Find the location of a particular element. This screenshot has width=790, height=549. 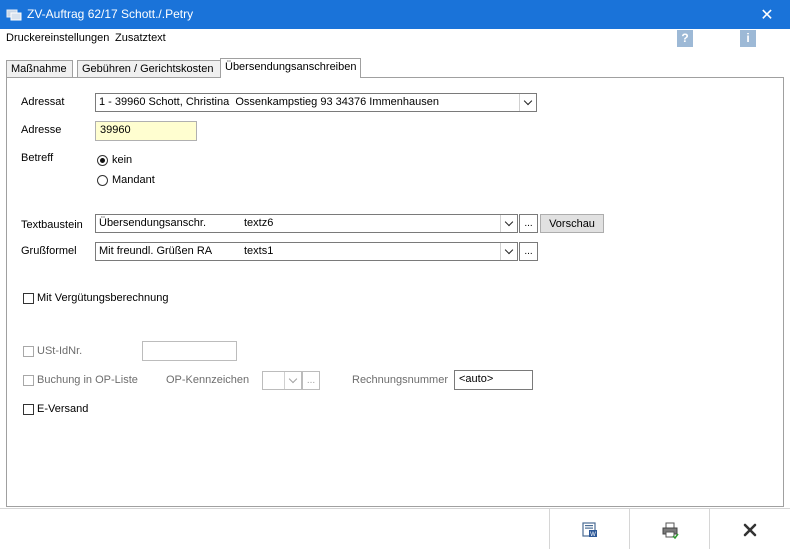

adresse-input: 39960 is located at coordinates (146, 131).